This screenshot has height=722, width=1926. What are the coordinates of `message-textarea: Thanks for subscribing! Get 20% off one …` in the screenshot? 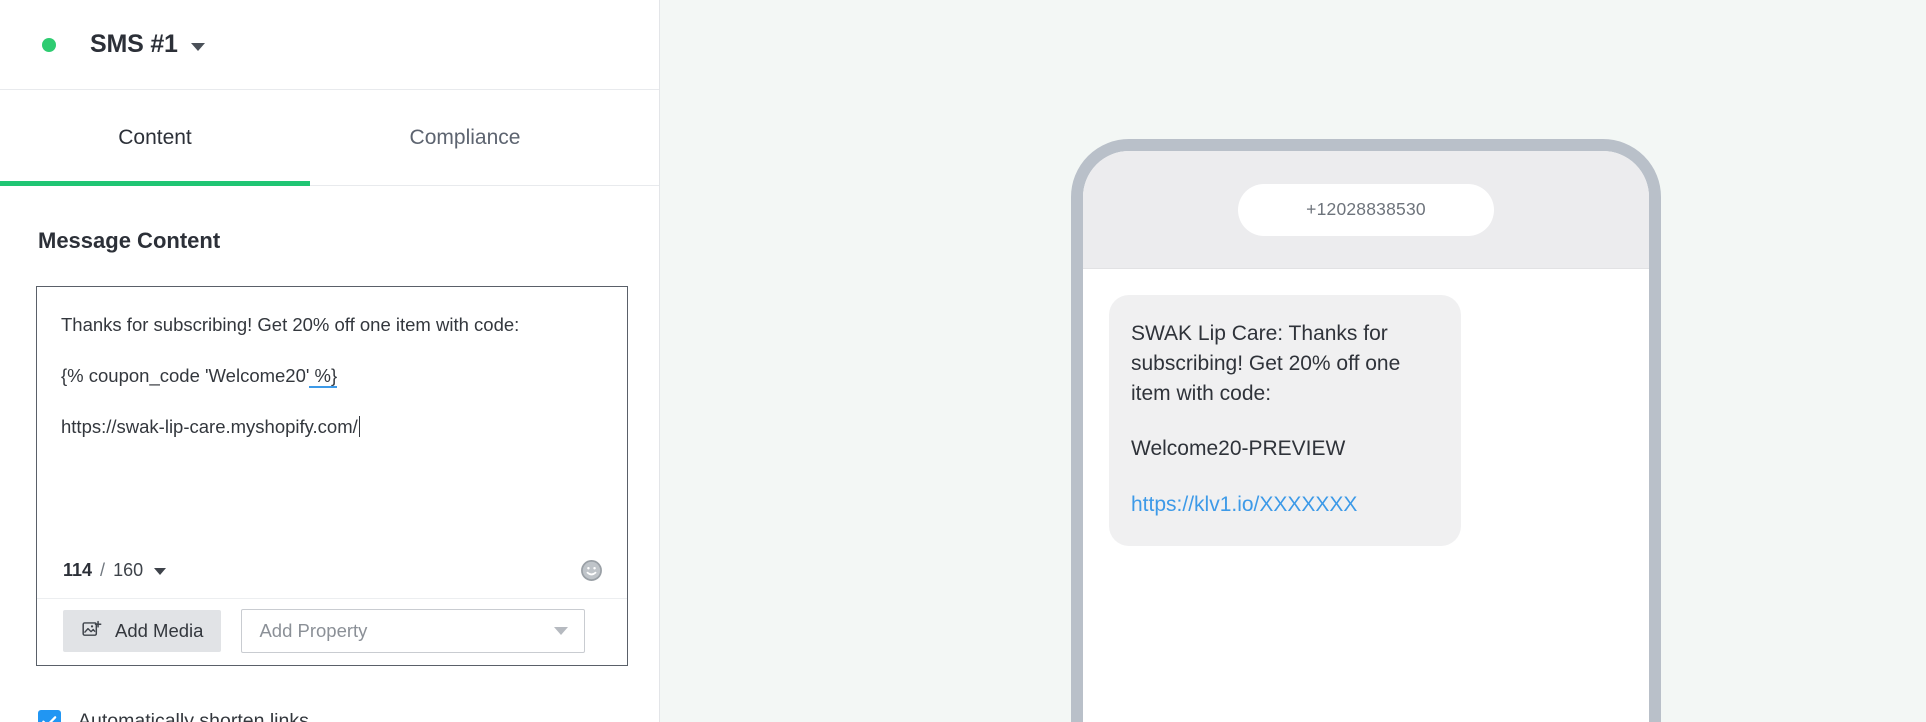 It's located at (332, 412).